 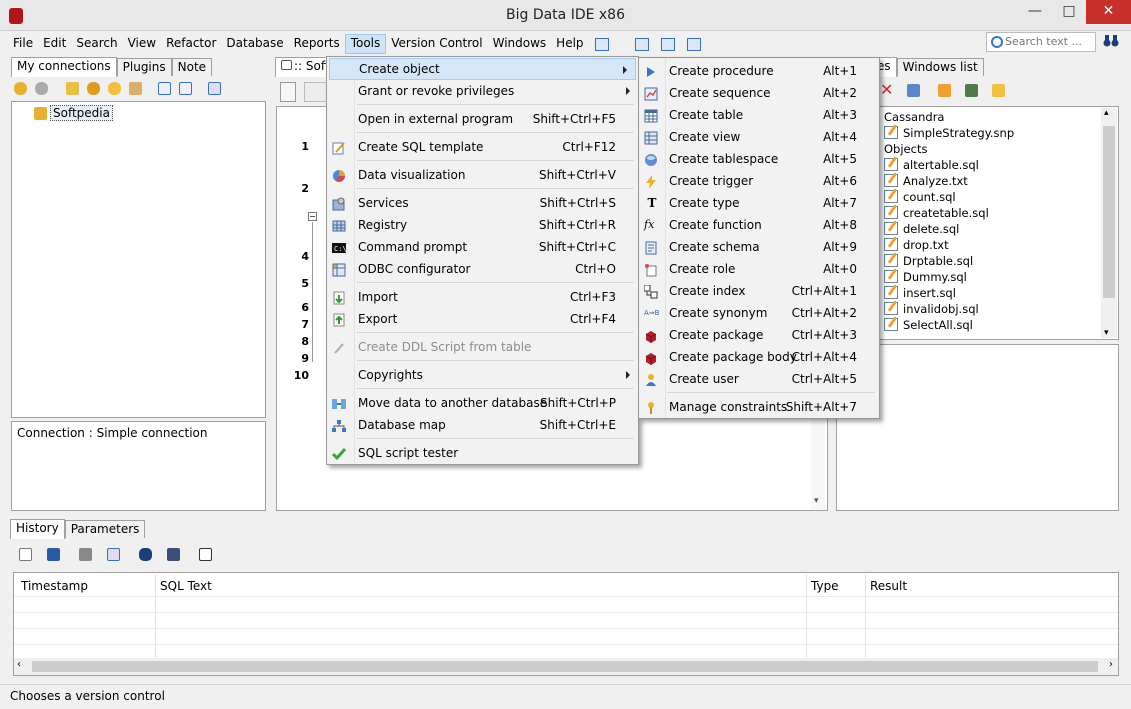 What do you see at coordinates (759, 71) in the screenshot?
I see `menu-item-create-procedure: Create procedure Alt+1` at bounding box center [759, 71].